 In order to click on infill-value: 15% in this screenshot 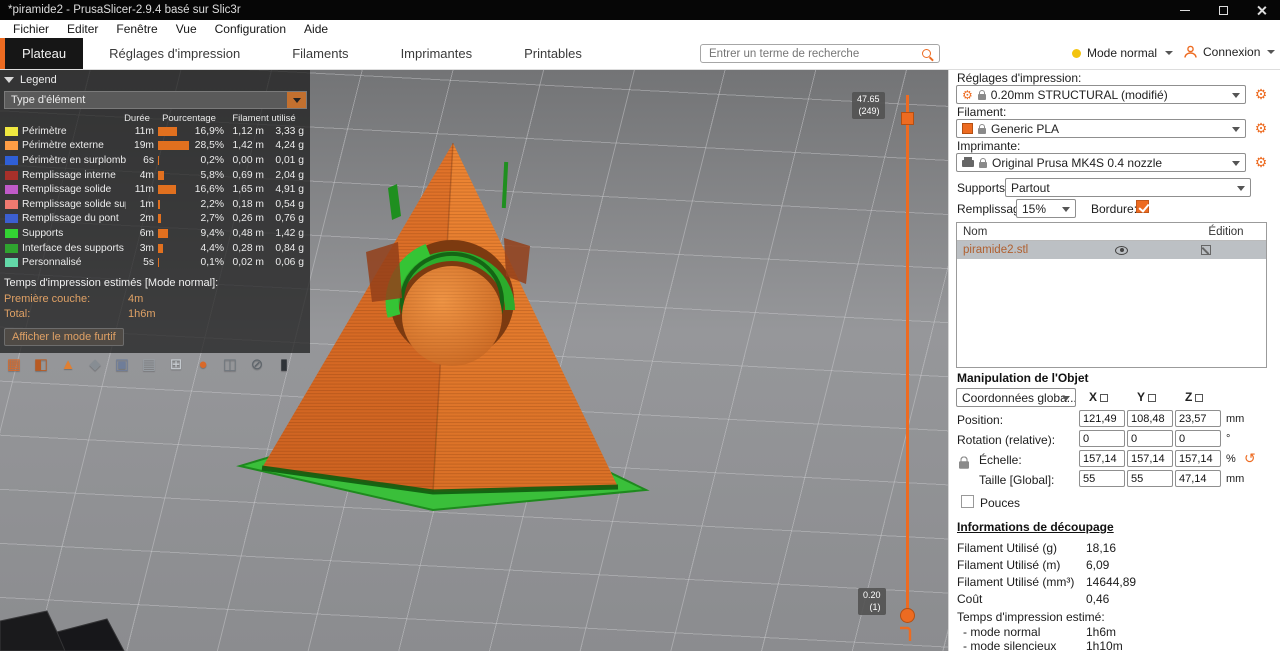, I will do `click(1034, 208)`.